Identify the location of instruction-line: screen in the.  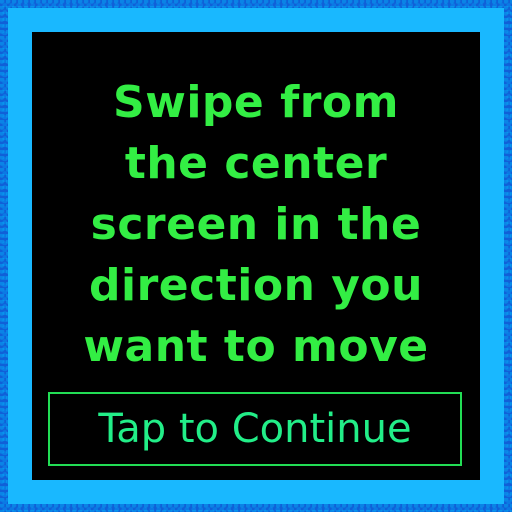
(256, 224).